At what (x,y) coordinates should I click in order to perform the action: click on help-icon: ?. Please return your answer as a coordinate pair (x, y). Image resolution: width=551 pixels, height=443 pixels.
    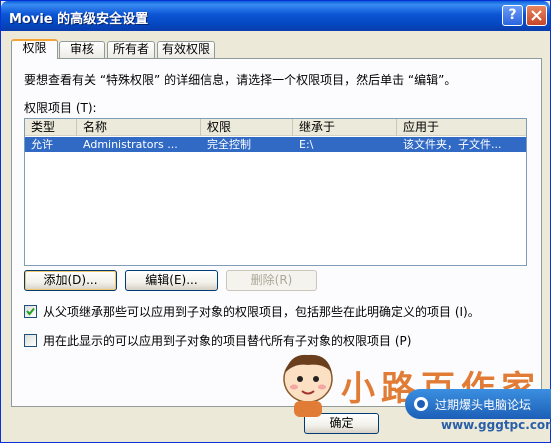
    Looking at the image, I should click on (512, 15).